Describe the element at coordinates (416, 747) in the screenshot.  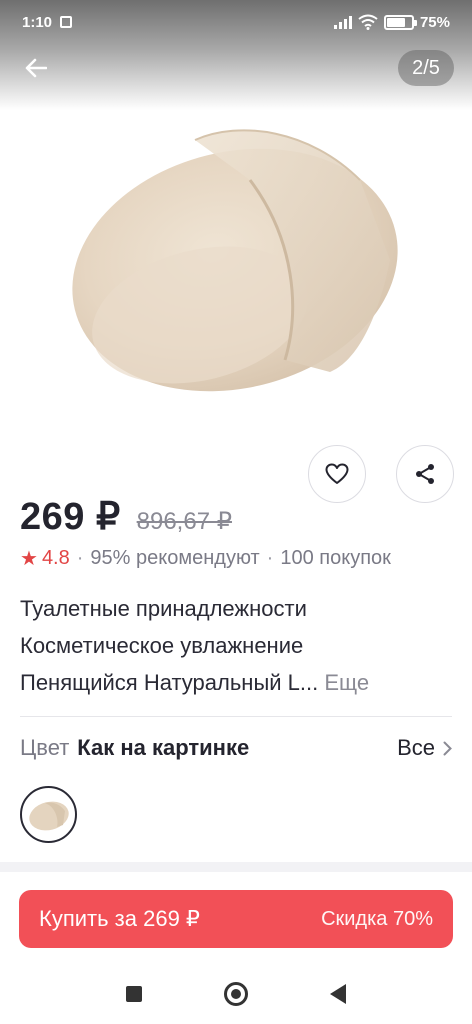
I see `all-label: Все` at that location.